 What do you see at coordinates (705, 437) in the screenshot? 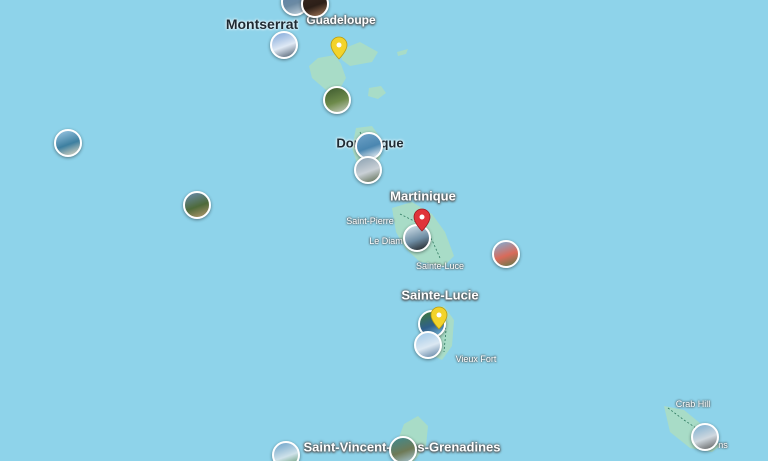
I see `photo-marker-harbour` at bounding box center [705, 437].